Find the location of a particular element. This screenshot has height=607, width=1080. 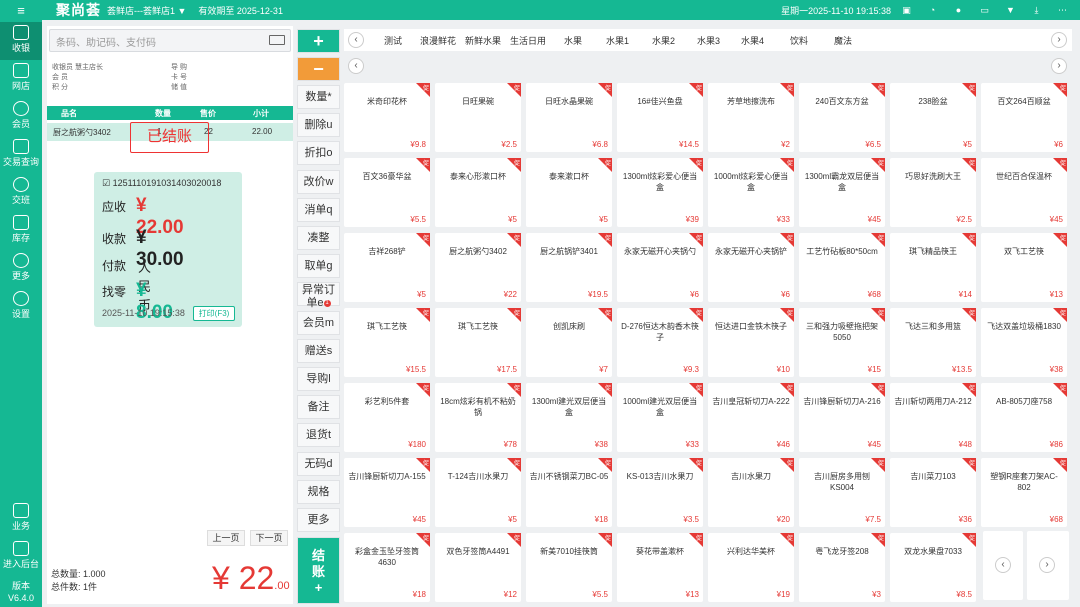

product-card: 促工艺竹砧板80*50cm ¥68 is located at coordinates (842, 267).